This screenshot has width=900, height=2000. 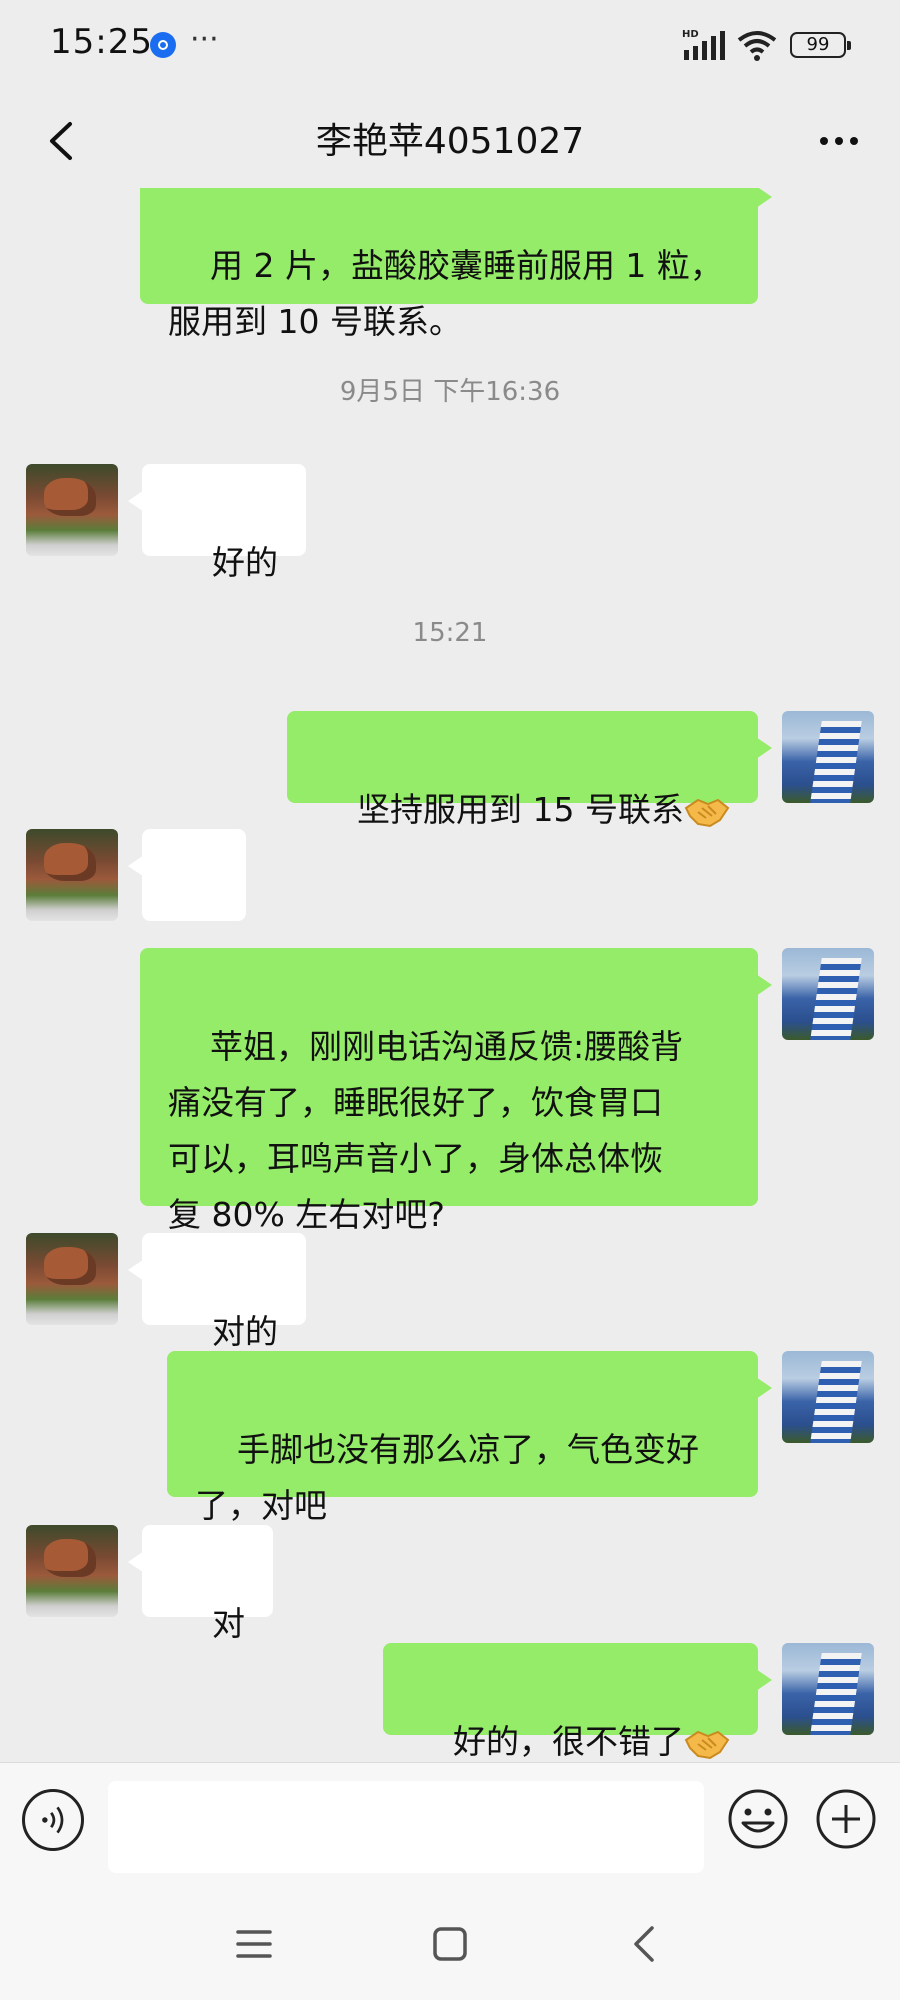 What do you see at coordinates (846, 1819) in the screenshot?
I see `plus-icon` at bounding box center [846, 1819].